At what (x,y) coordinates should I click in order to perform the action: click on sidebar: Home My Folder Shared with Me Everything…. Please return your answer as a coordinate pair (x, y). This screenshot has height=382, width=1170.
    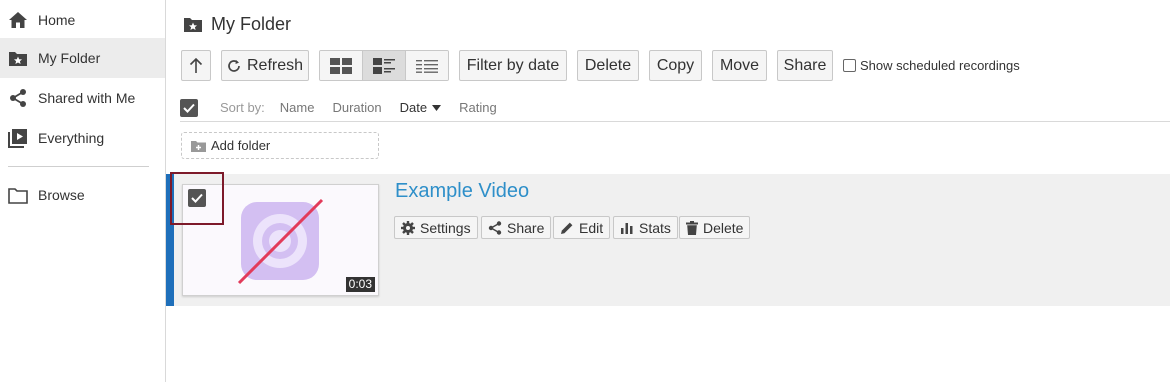
    Looking at the image, I should click on (83, 191).